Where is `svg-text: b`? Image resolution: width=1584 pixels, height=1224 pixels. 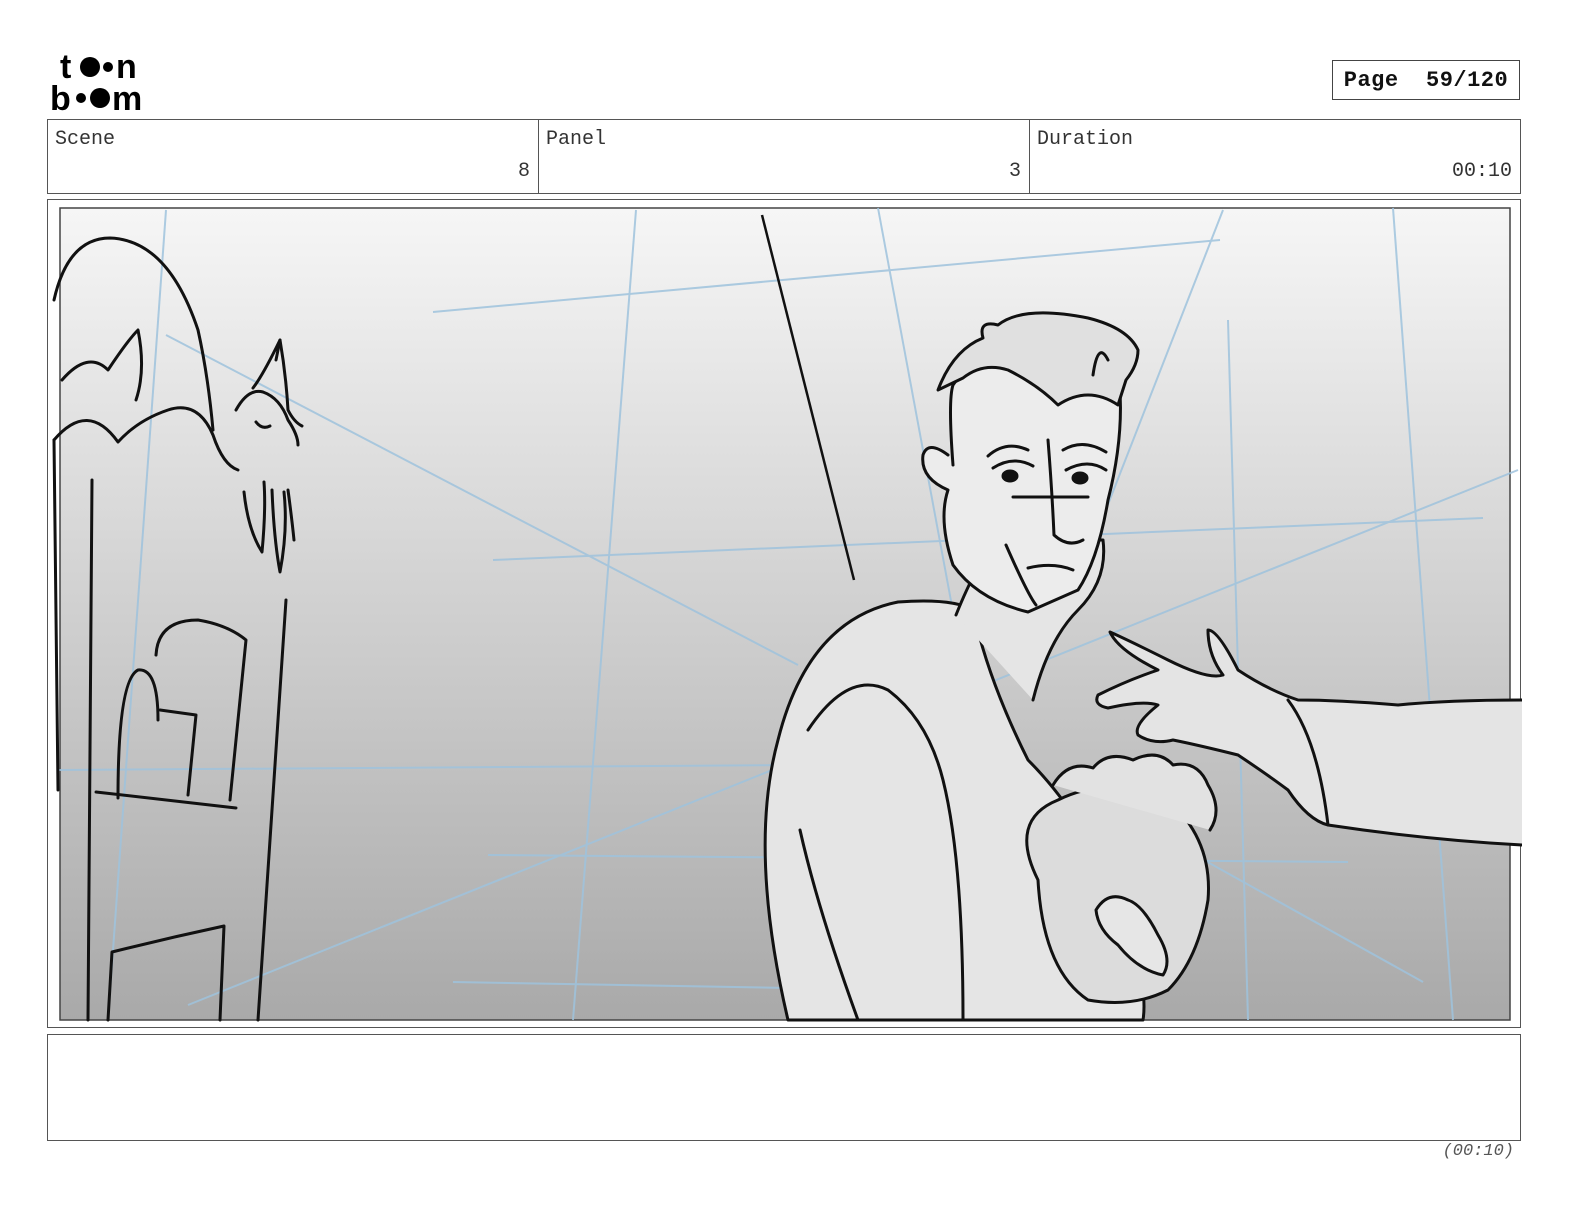
svg-text: b is located at coordinates (60, 97).